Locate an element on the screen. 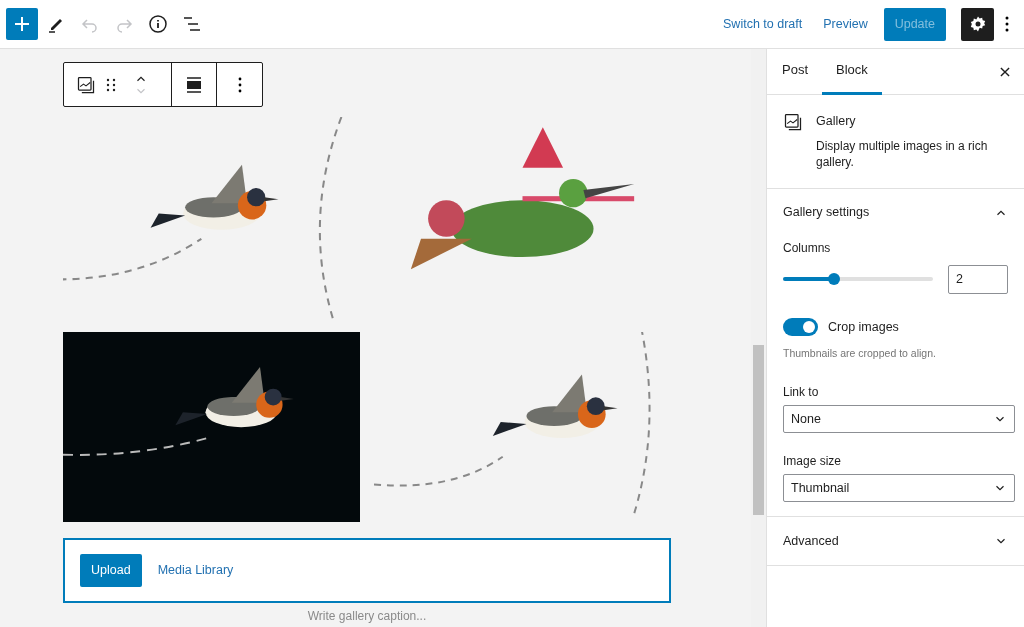 Image resolution: width=1024 pixels, height=627 pixels. upload-button: Upload is located at coordinates (111, 570).